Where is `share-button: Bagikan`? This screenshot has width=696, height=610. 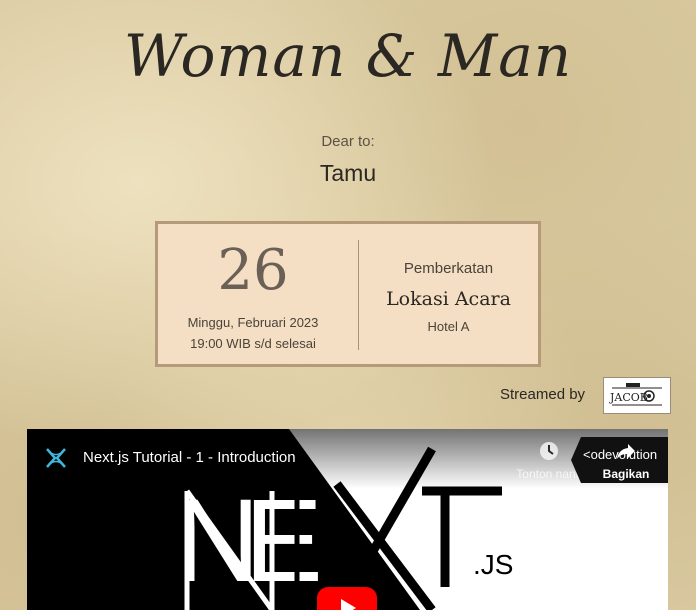 share-button: Bagikan is located at coordinates (626, 461).